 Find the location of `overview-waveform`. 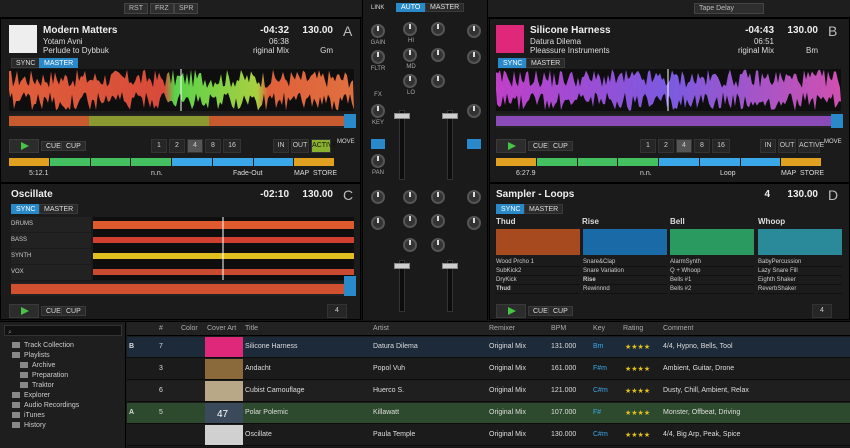

overview-waveform is located at coordinates (176, 121).